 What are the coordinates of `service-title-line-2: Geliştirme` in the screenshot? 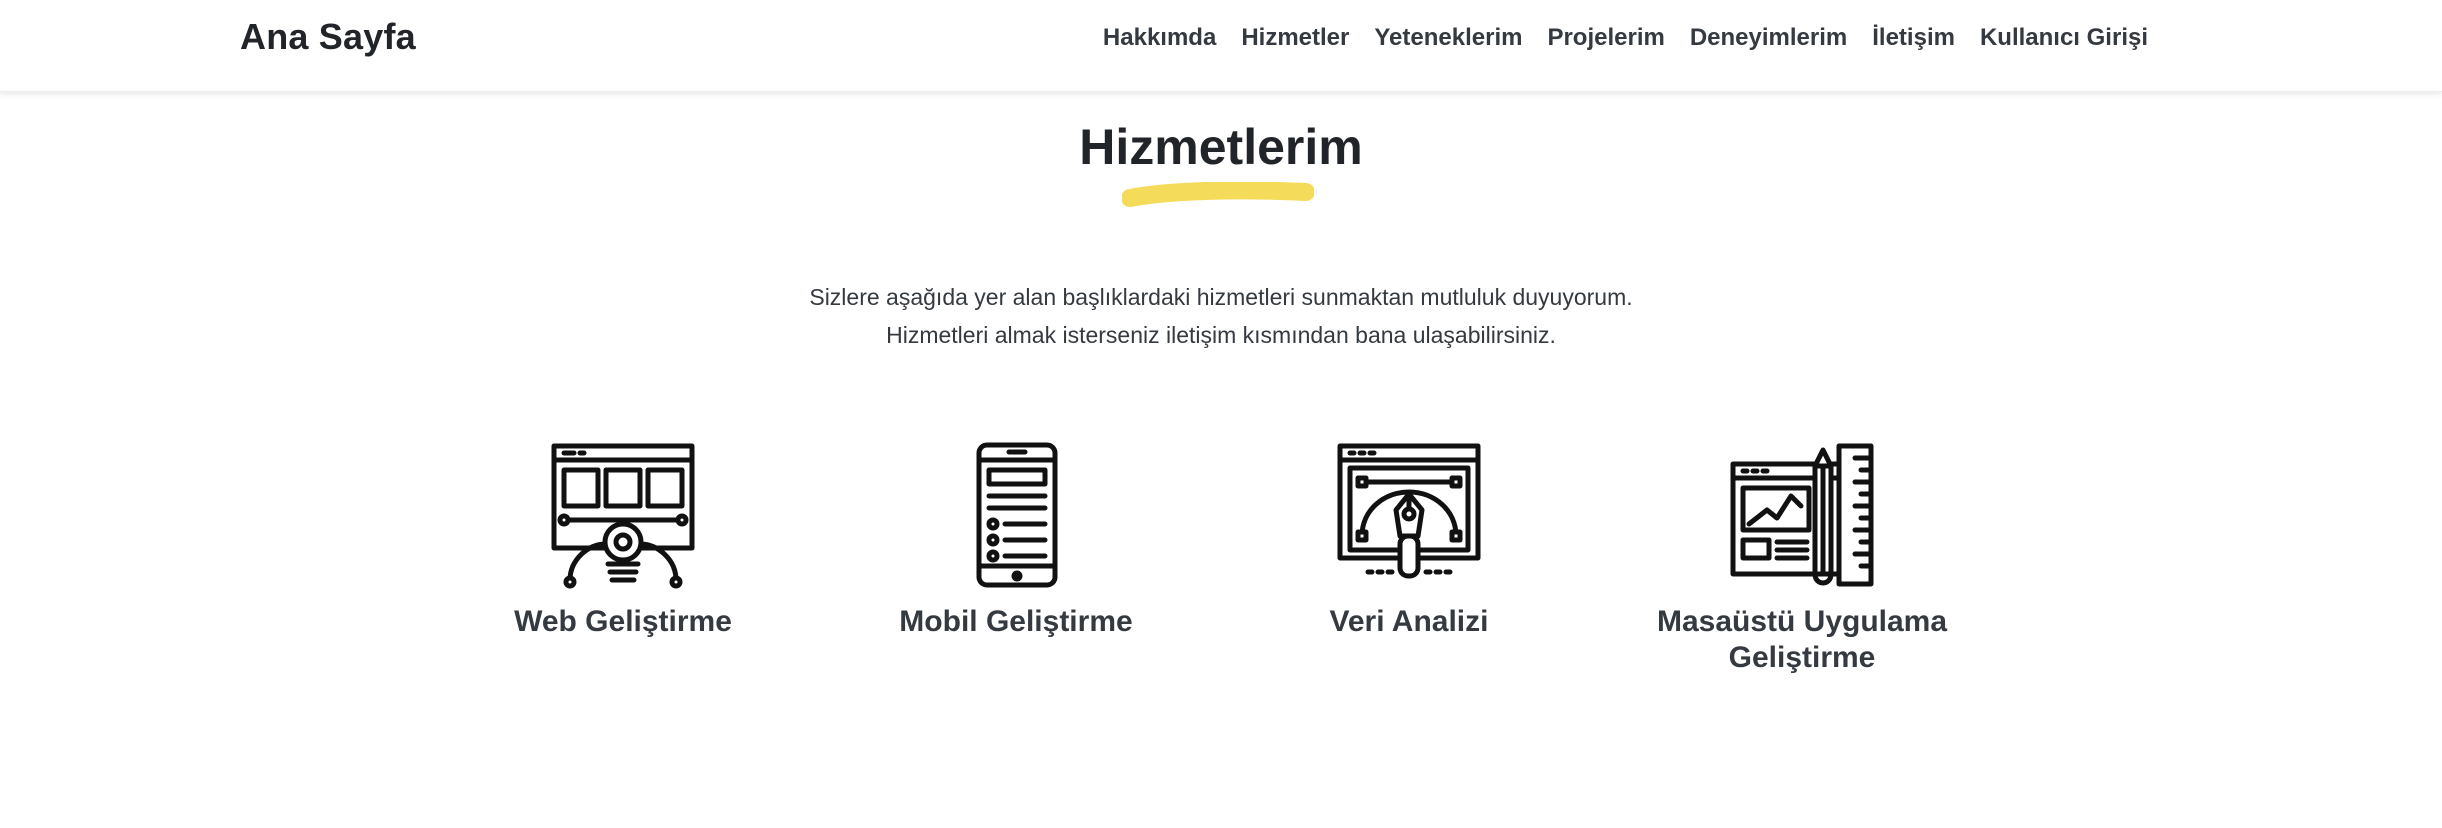 It's located at (1802, 657).